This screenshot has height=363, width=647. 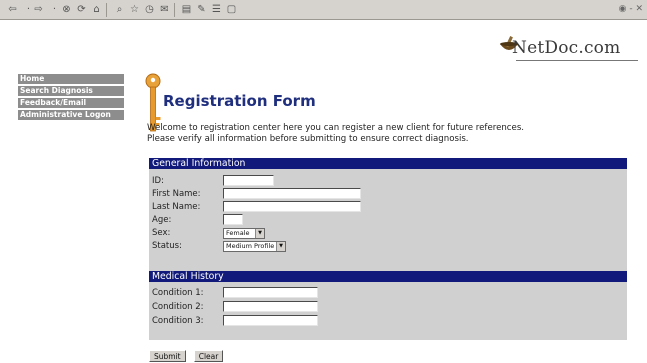 I want to click on condition-1-field, so click(x=270, y=292).